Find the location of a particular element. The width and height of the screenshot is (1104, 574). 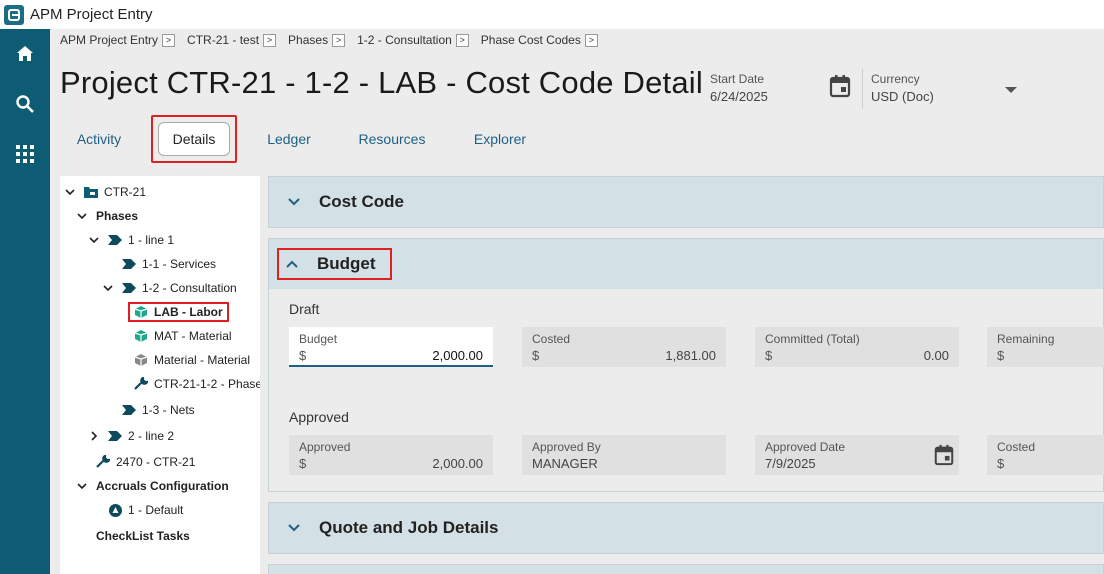

tree-node-phases: Phases is located at coordinates (107, 216).